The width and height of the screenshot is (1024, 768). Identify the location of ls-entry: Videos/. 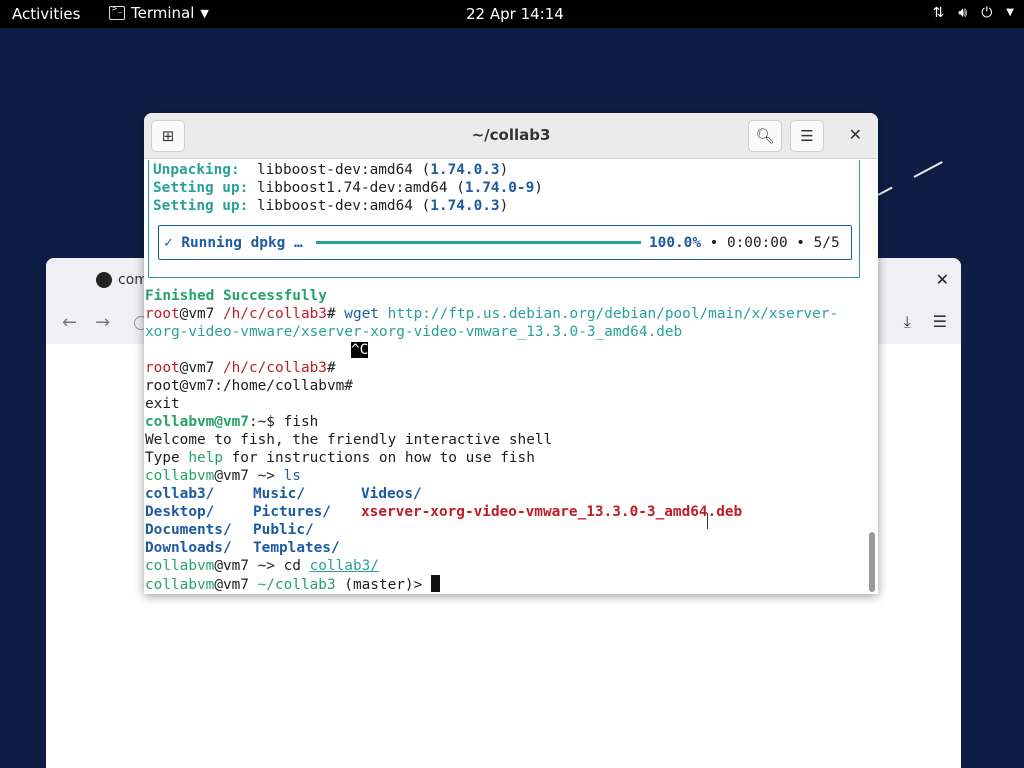
(391, 494).